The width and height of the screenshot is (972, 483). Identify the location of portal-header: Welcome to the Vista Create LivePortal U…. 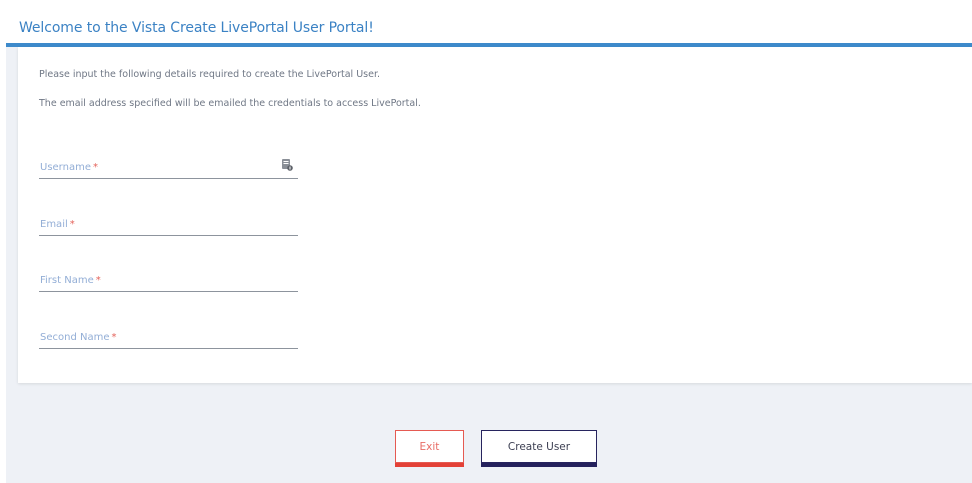
(489, 27).